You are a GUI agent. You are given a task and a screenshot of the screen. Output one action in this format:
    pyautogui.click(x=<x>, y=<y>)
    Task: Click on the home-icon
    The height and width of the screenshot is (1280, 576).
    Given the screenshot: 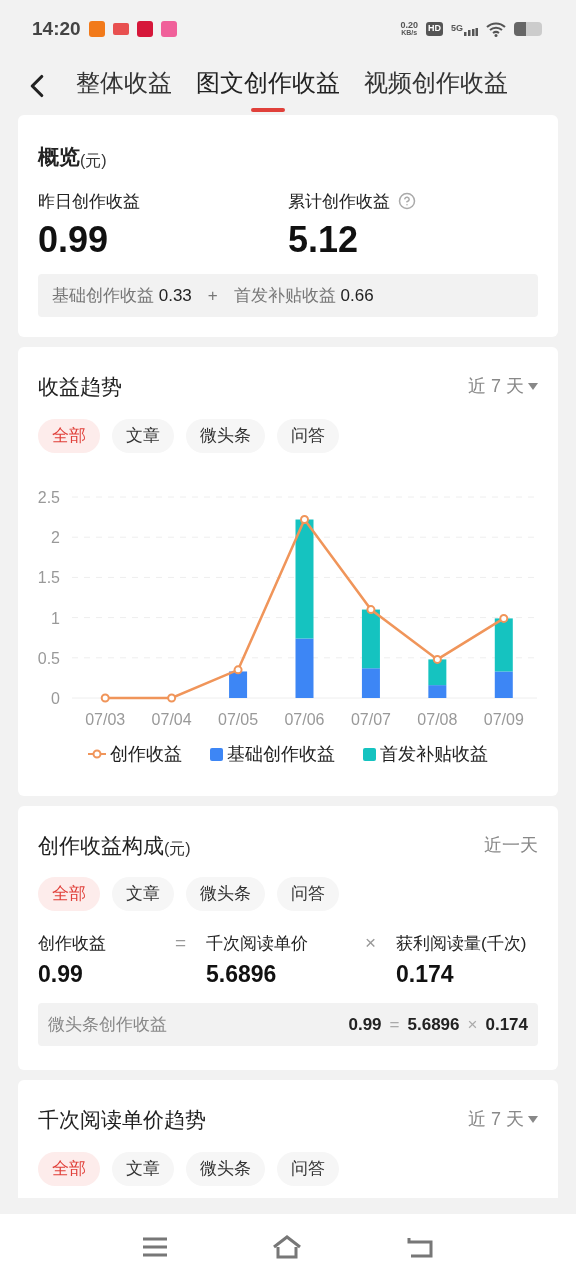 What is the action you would take?
    pyautogui.click(x=287, y=1247)
    